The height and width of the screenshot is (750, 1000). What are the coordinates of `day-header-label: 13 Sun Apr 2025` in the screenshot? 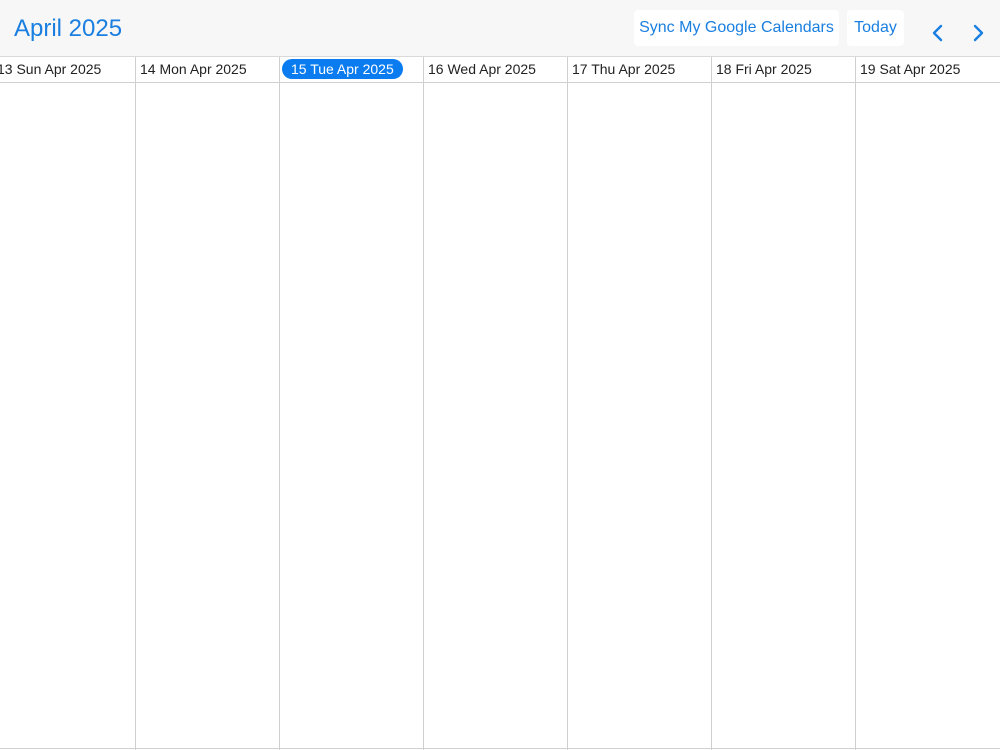 It's located at (51, 69).